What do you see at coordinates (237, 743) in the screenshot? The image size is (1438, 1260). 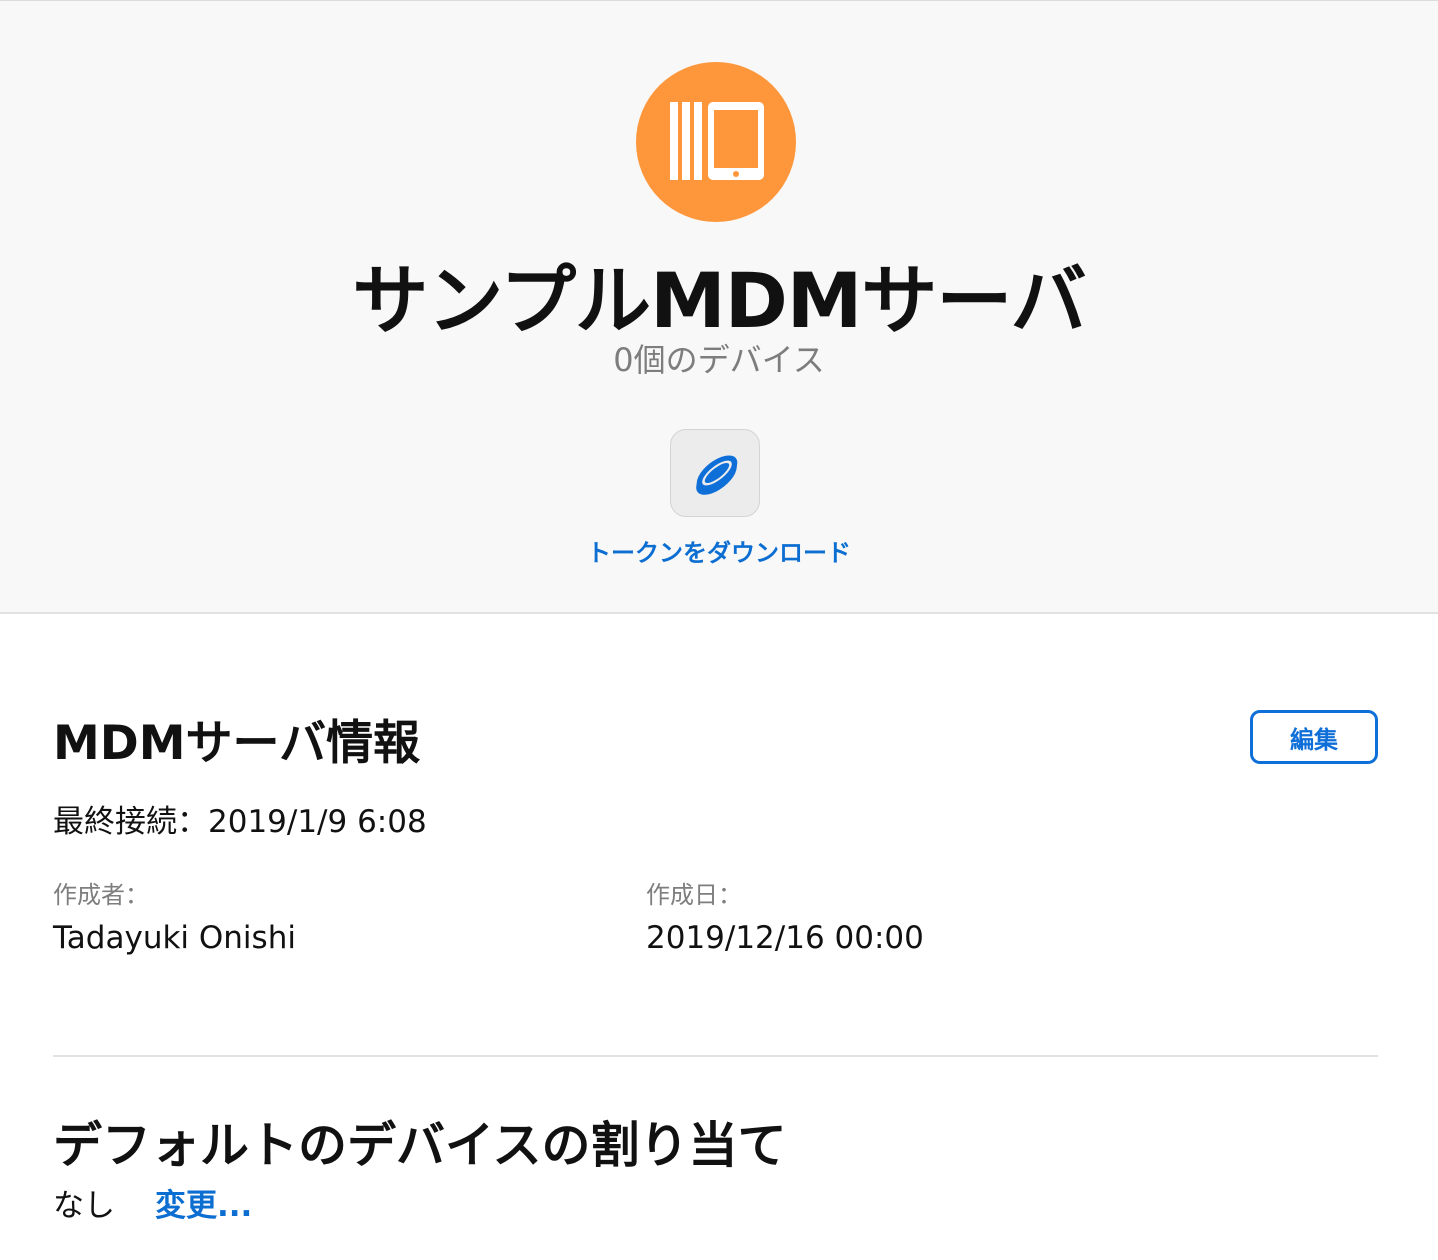 I see `server-info-title: MDMサーバ情報` at bounding box center [237, 743].